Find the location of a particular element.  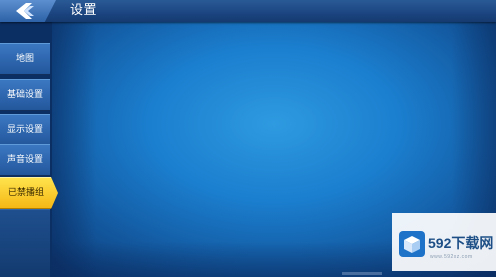

sidebar-item-label: 显示设置 is located at coordinates (24, 130).